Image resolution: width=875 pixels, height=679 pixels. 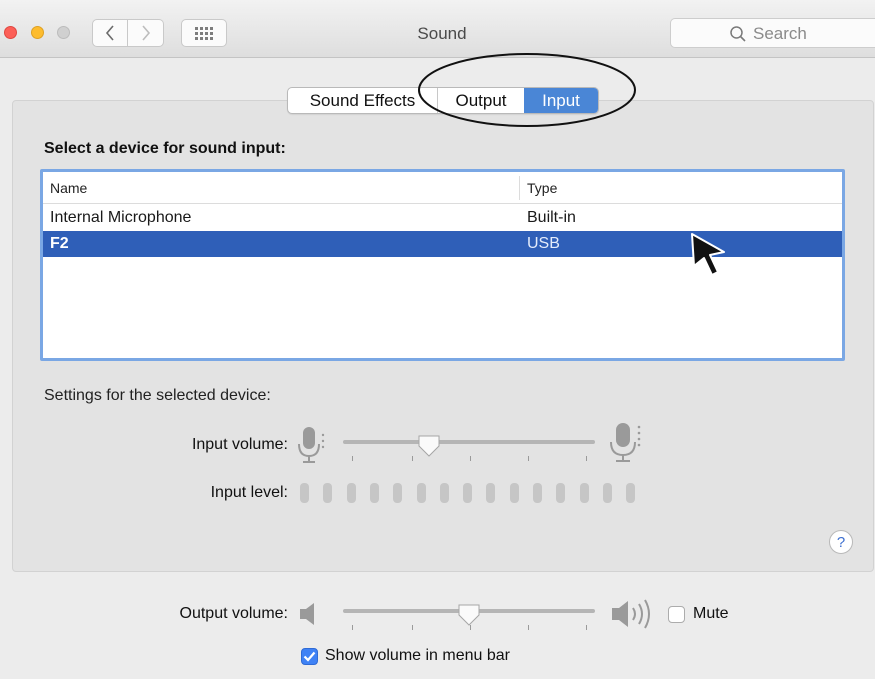 I want to click on checkmark-icon, so click(x=309, y=656).